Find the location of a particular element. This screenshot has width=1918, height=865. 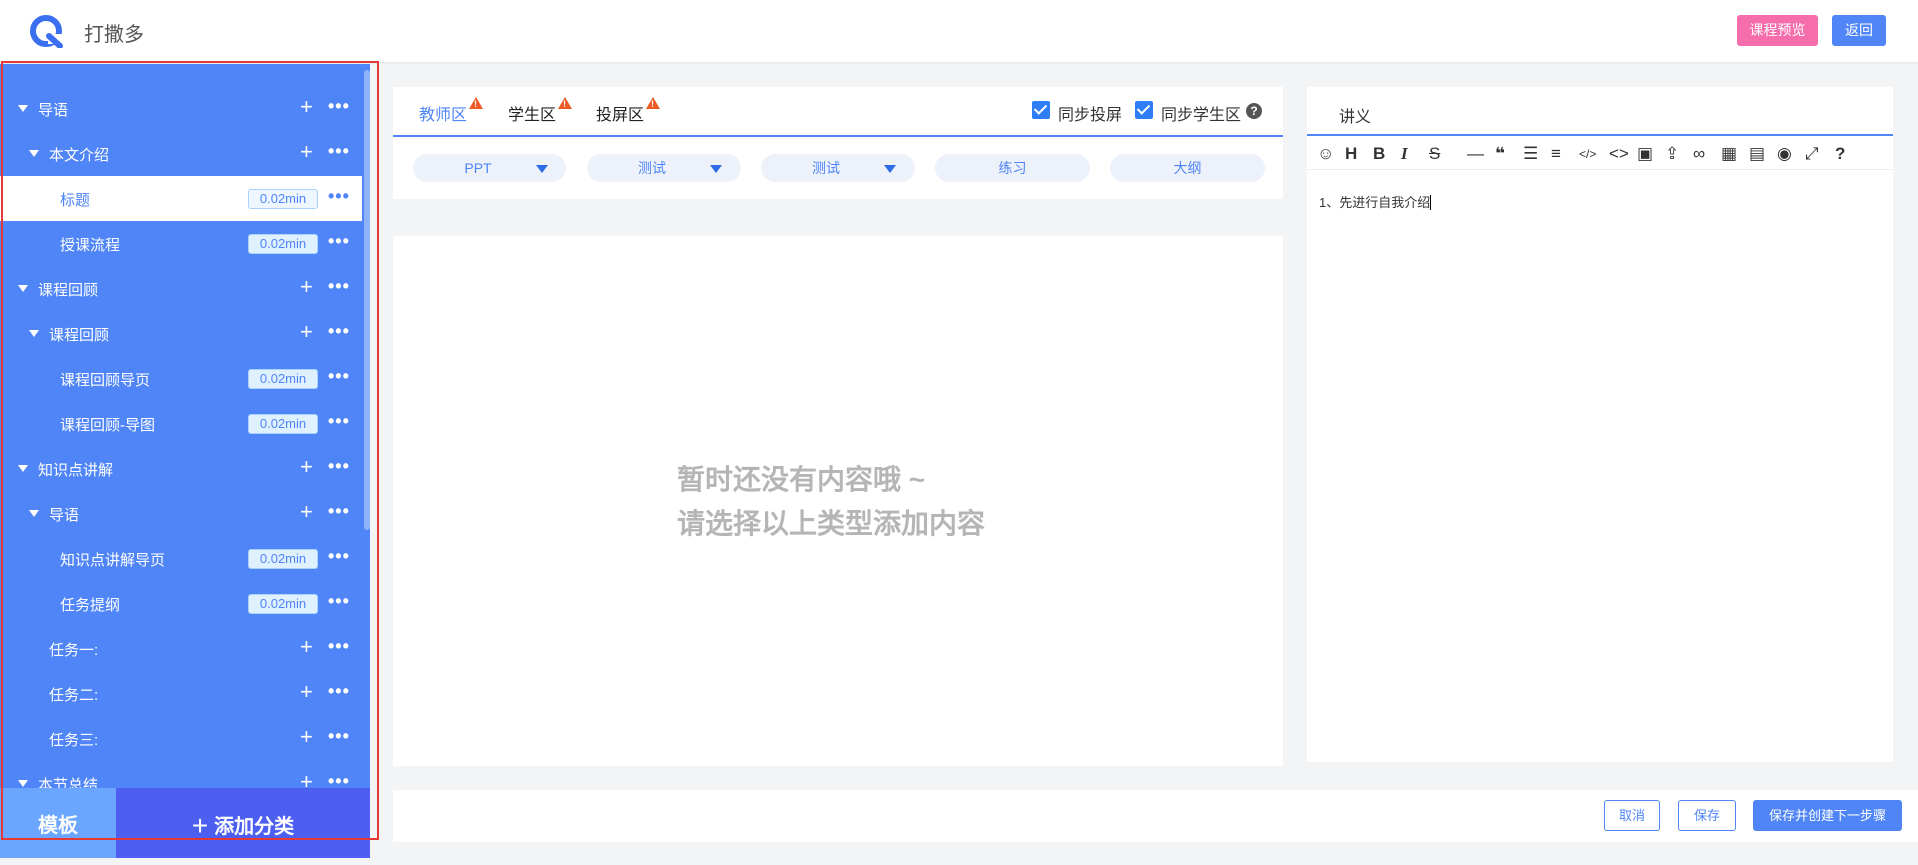

outline-item-label: 标题 is located at coordinates (75, 200).